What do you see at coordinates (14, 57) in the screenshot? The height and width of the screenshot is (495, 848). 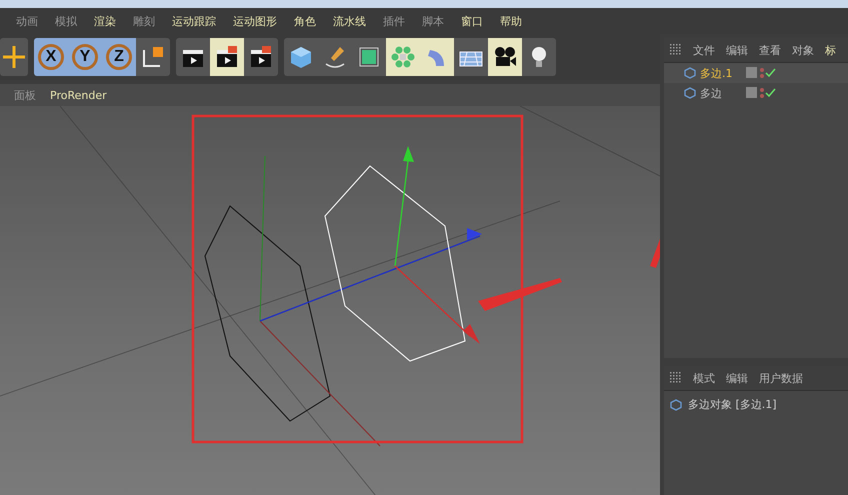 I see `move-icon` at bounding box center [14, 57].